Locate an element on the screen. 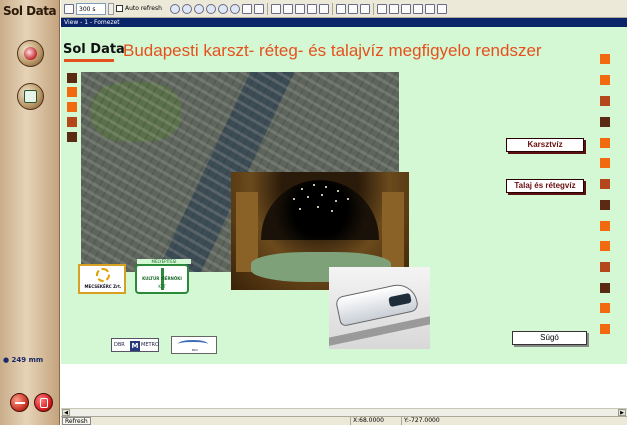 This screenshot has width=627, height=425. metro-logo-text: METRO is located at coordinates (150, 345).